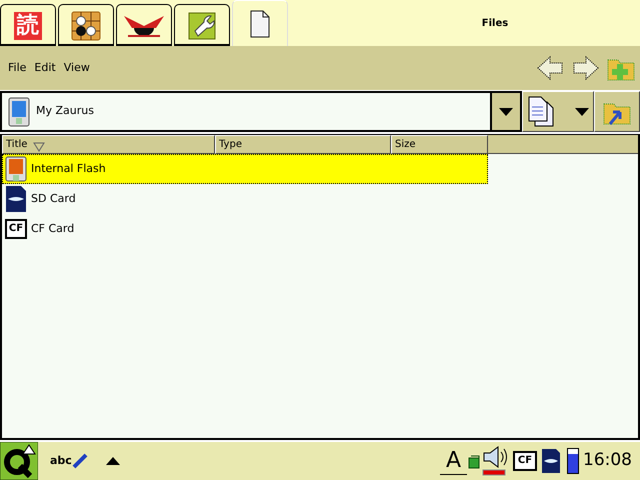 The height and width of the screenshot is (480, 640). I want to click on flash-memory-icon, so click(16, 169).